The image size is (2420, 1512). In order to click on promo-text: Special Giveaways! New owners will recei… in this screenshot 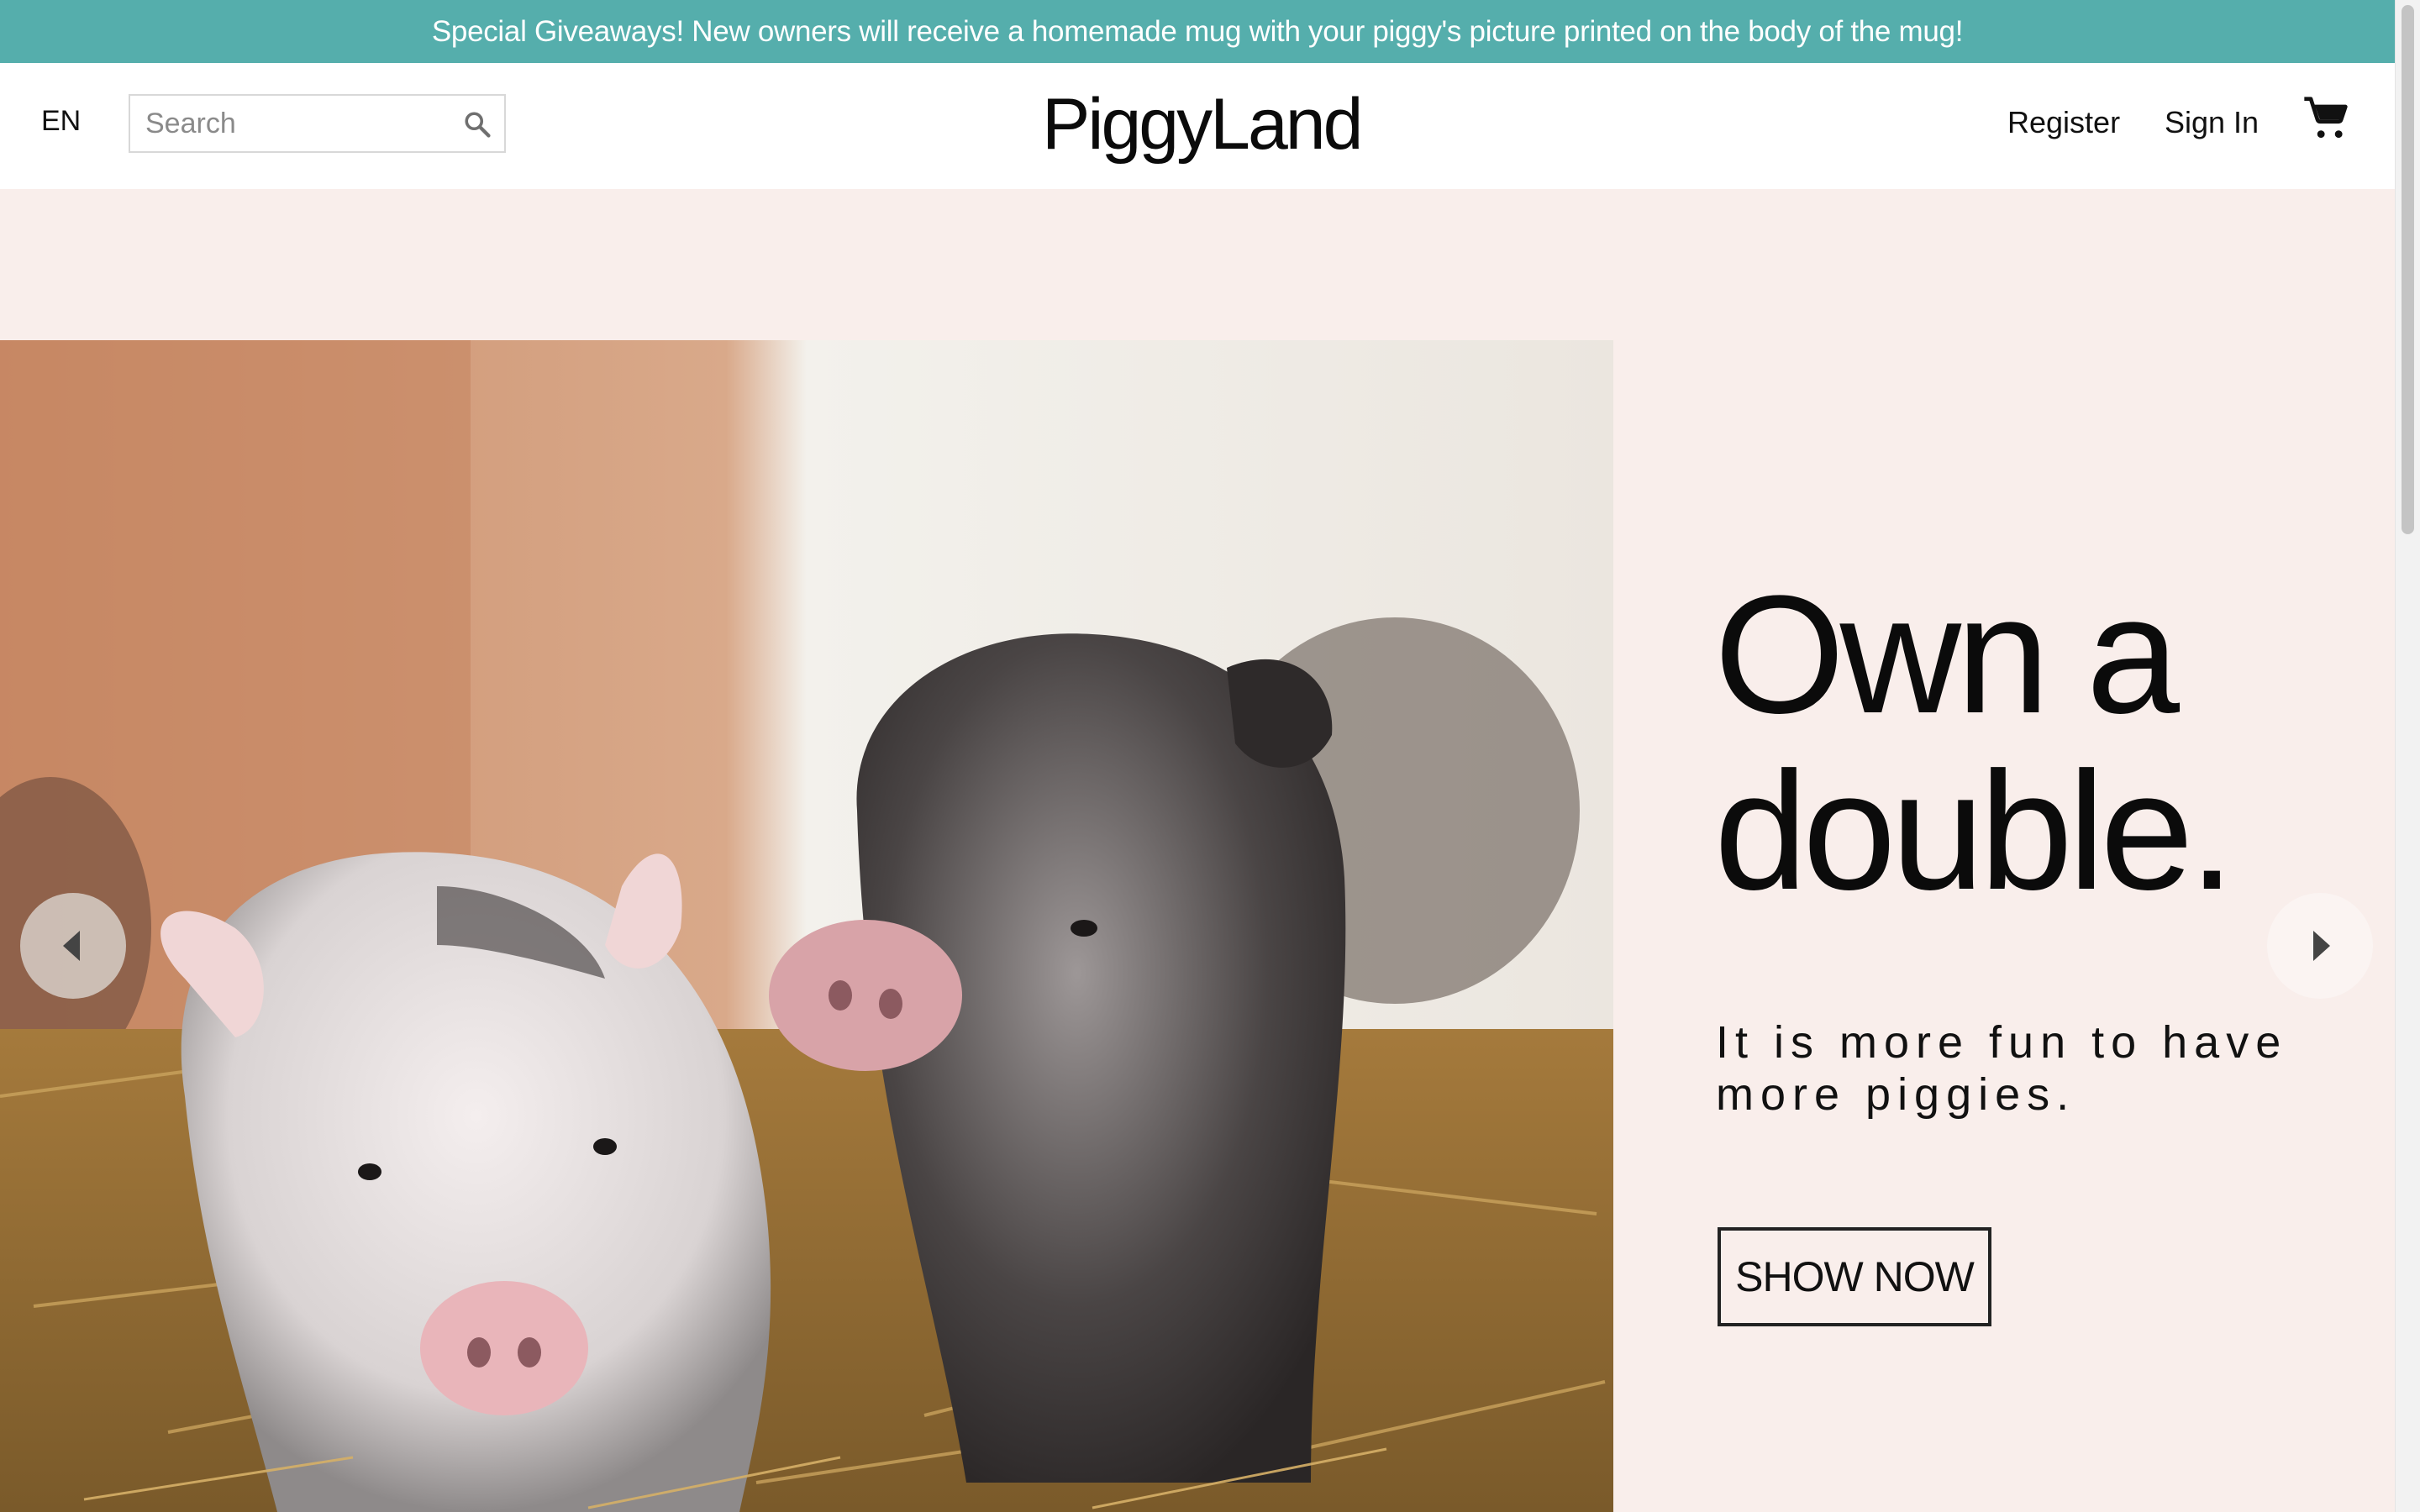, I will do `click(1197, 31)`.